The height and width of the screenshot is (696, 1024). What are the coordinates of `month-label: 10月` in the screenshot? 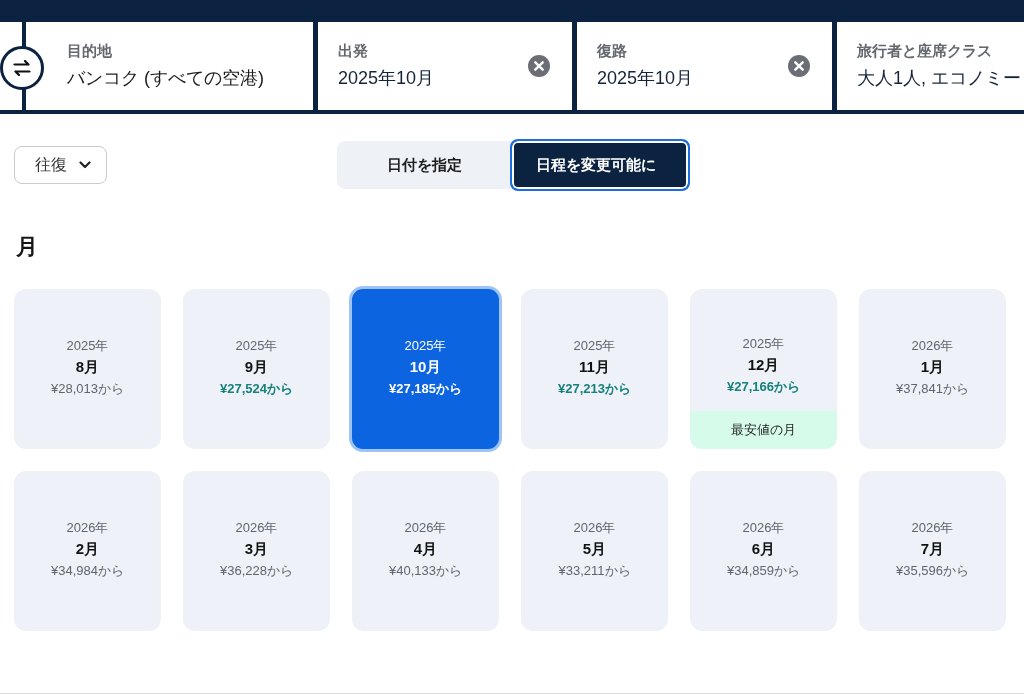 It's located at (425, 367).